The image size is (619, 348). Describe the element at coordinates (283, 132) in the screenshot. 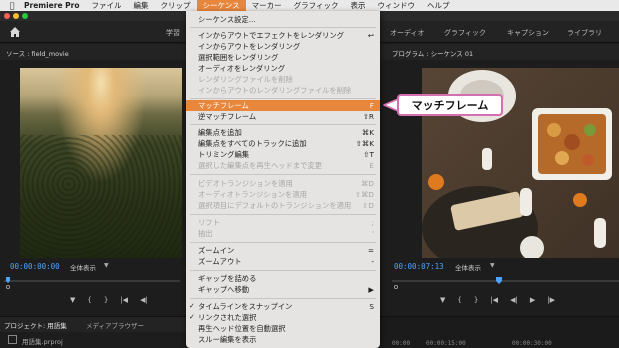

I see `menu-item-add-edit: 編集点を追加 ⌘K` at that location.